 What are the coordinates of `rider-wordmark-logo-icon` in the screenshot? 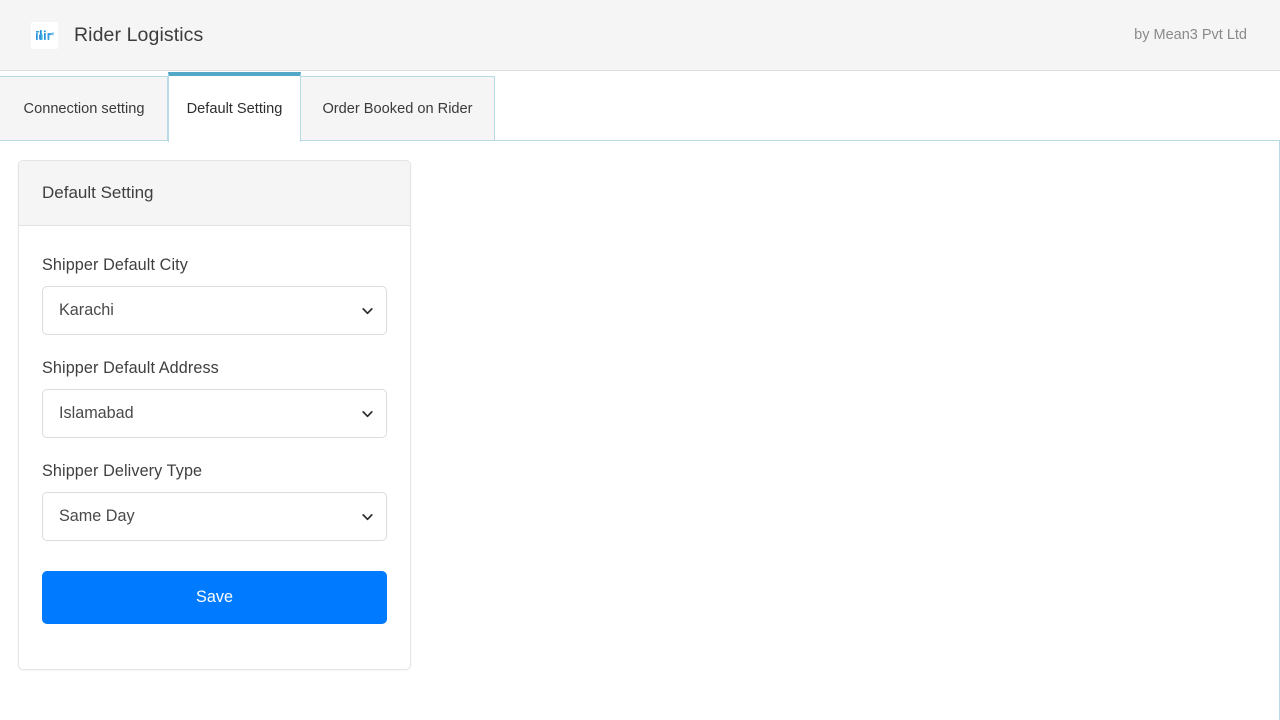 It's located at (44, 35).